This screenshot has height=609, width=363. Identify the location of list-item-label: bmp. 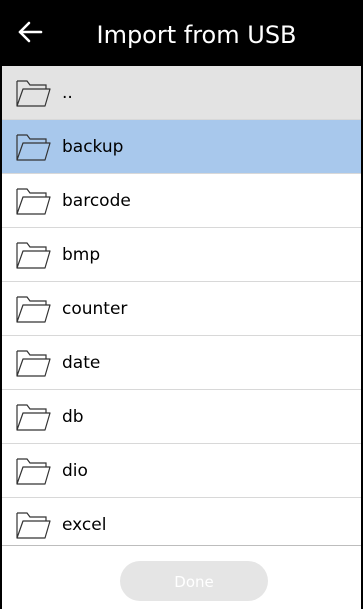
(81, 255).